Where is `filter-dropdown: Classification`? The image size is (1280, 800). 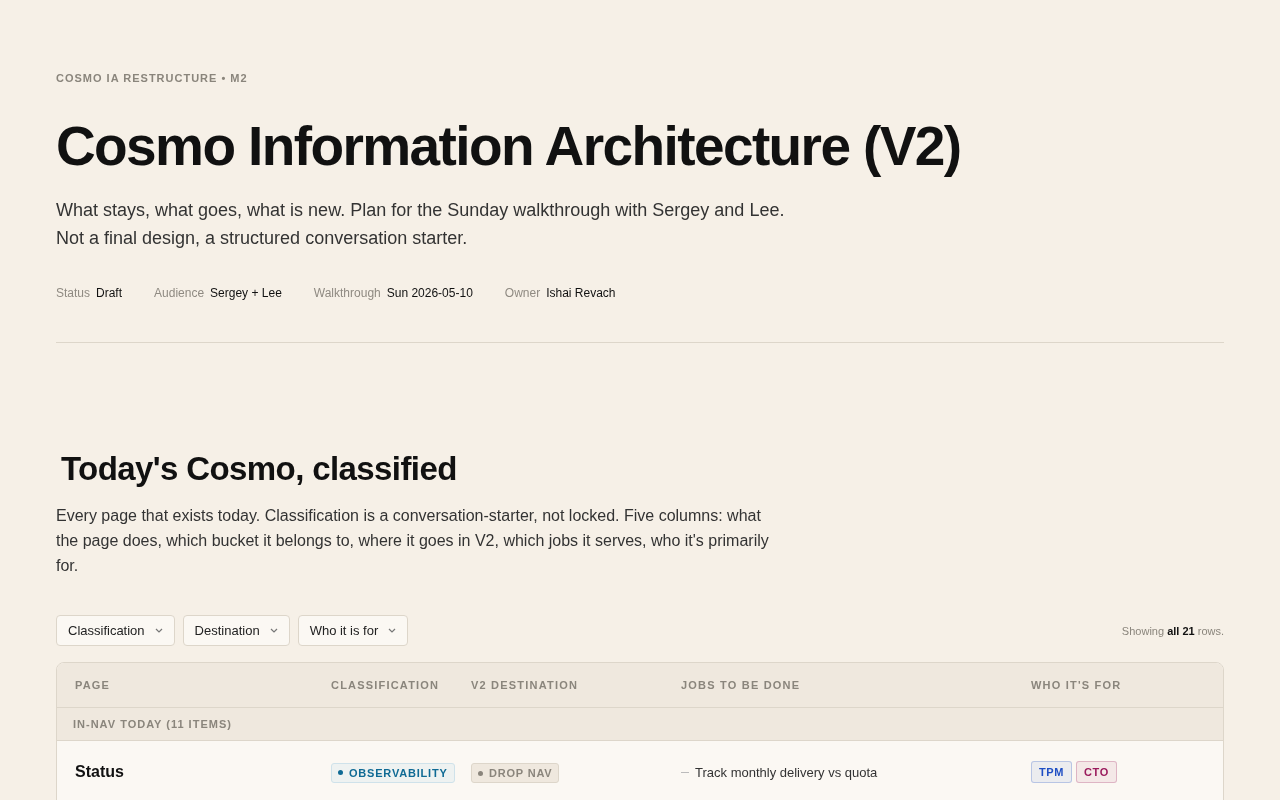 filter-dropdown: Classification is located at coordinates (115, 630).